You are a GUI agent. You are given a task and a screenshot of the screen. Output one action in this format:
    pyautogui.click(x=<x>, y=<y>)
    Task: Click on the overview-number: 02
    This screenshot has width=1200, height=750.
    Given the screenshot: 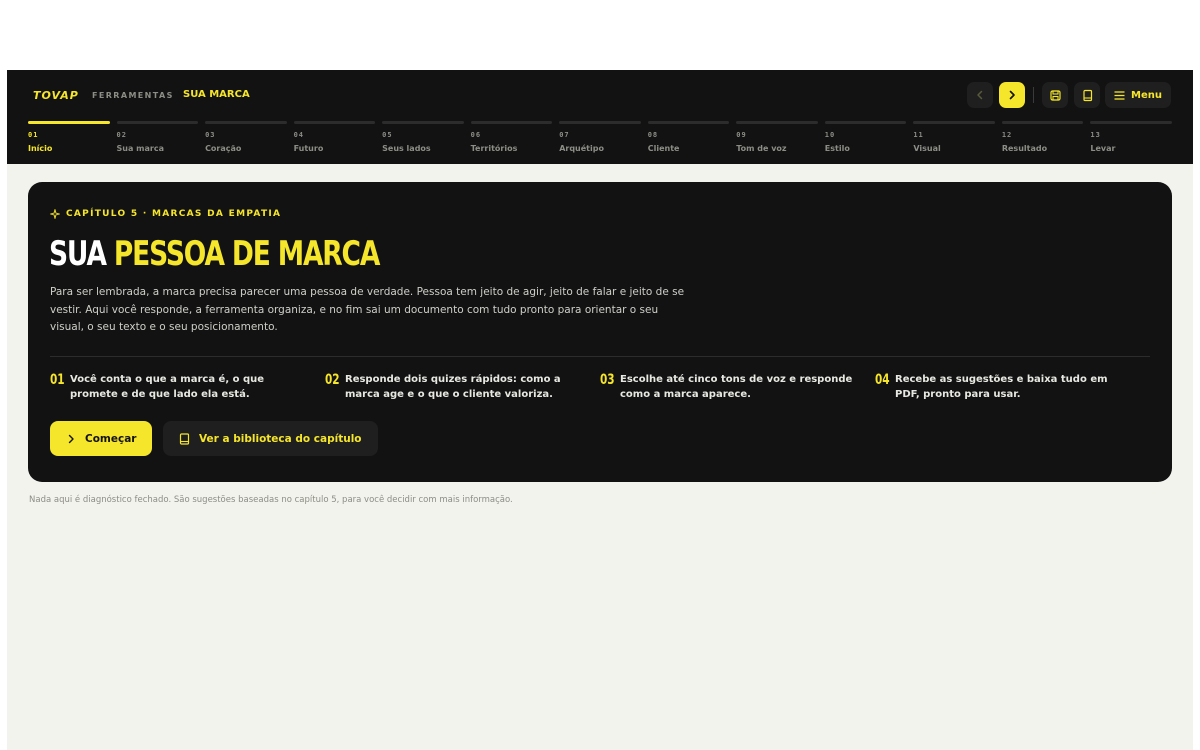 What is the action you would take?
    pyautogui.click(x=332, y=380)
    